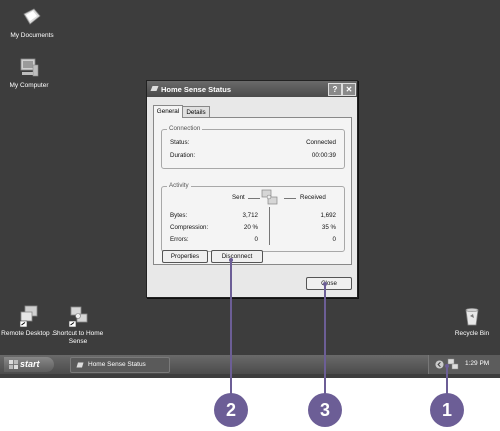  What do you see at coordinates (196, 89) in the screenshot?
I see `dialog-title: Home Sense Status` at bounding box center [196, 89].